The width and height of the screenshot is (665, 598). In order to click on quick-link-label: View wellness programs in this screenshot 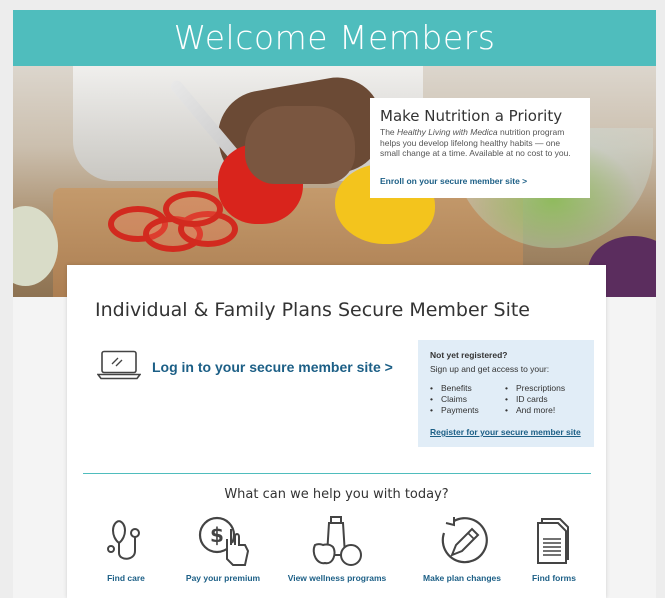, I will do `click(337, 578)`.